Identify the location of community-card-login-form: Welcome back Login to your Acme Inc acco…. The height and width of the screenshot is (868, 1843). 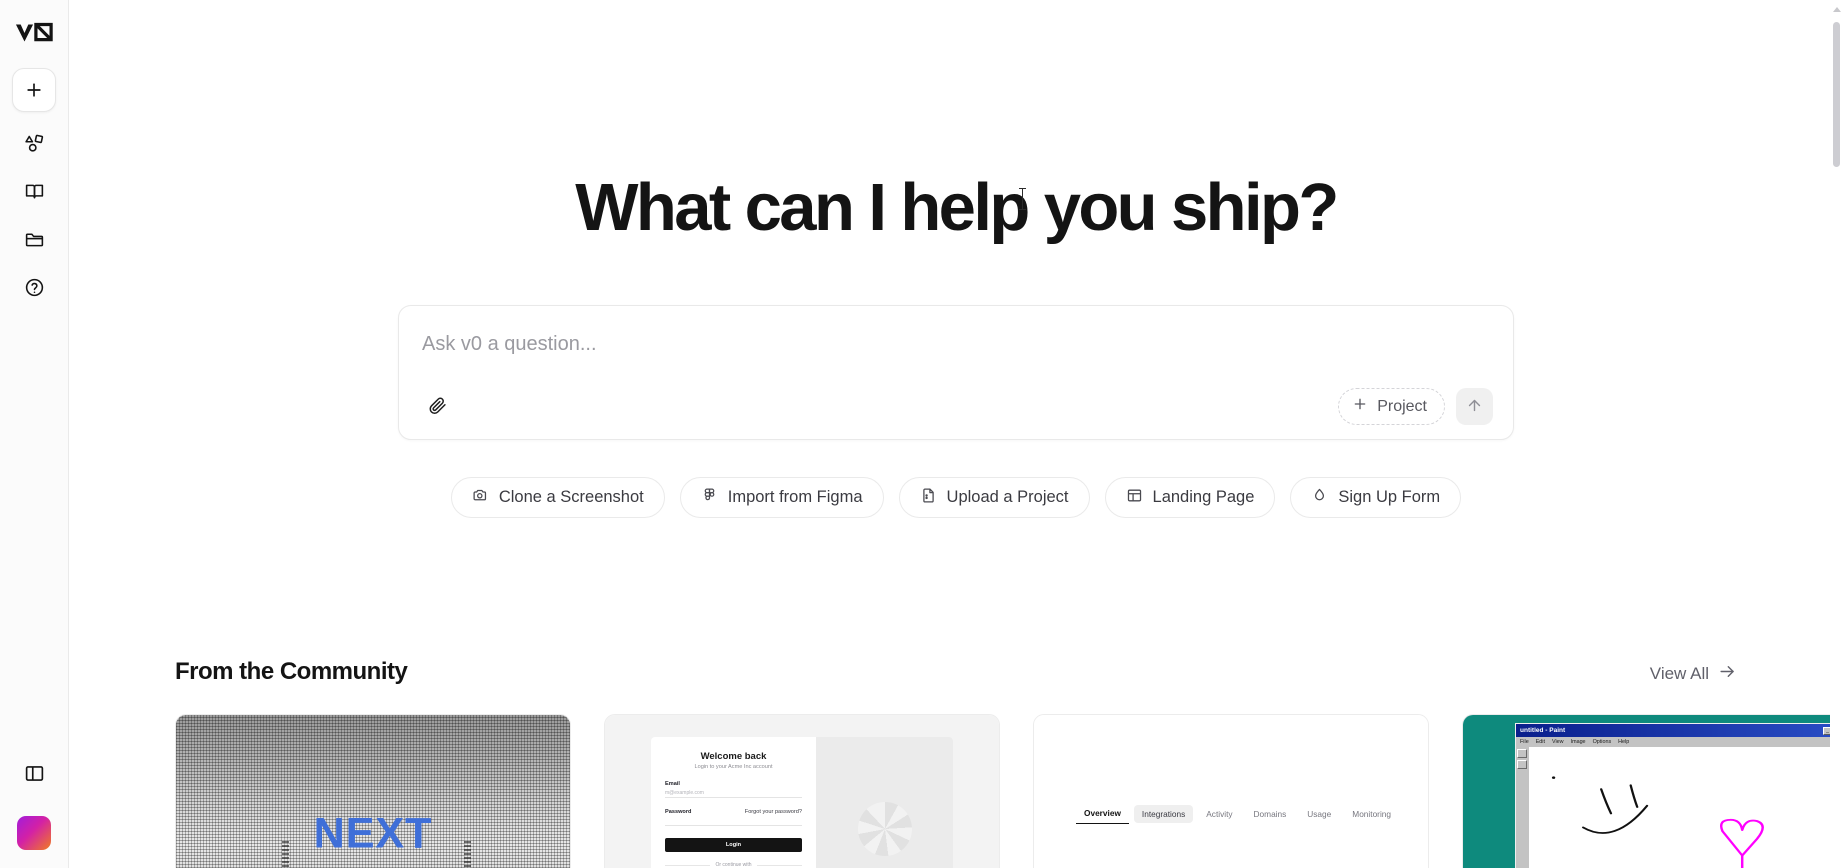
(802, 791).